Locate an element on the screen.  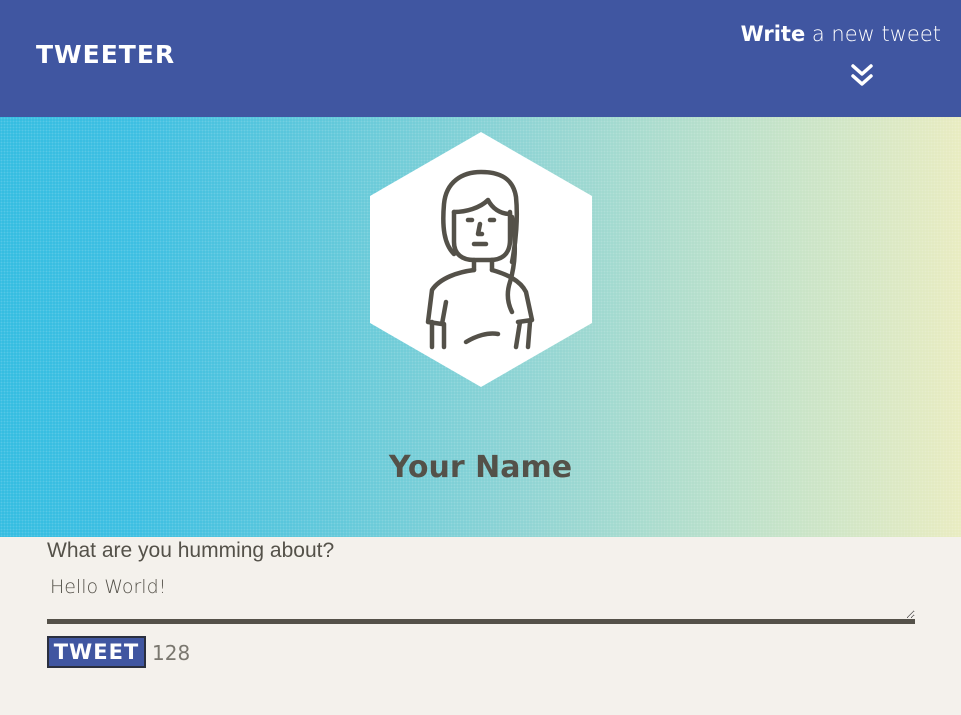
app-logo: TWEETER is located at coordinates (105, 54).